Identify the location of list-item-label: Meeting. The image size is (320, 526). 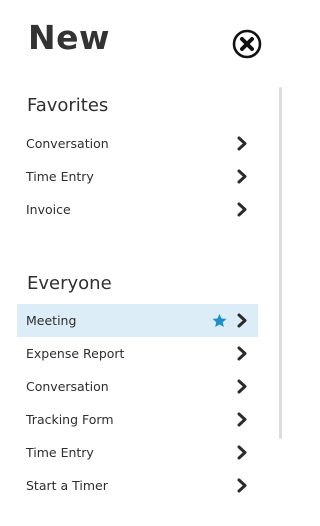
(51, 320).